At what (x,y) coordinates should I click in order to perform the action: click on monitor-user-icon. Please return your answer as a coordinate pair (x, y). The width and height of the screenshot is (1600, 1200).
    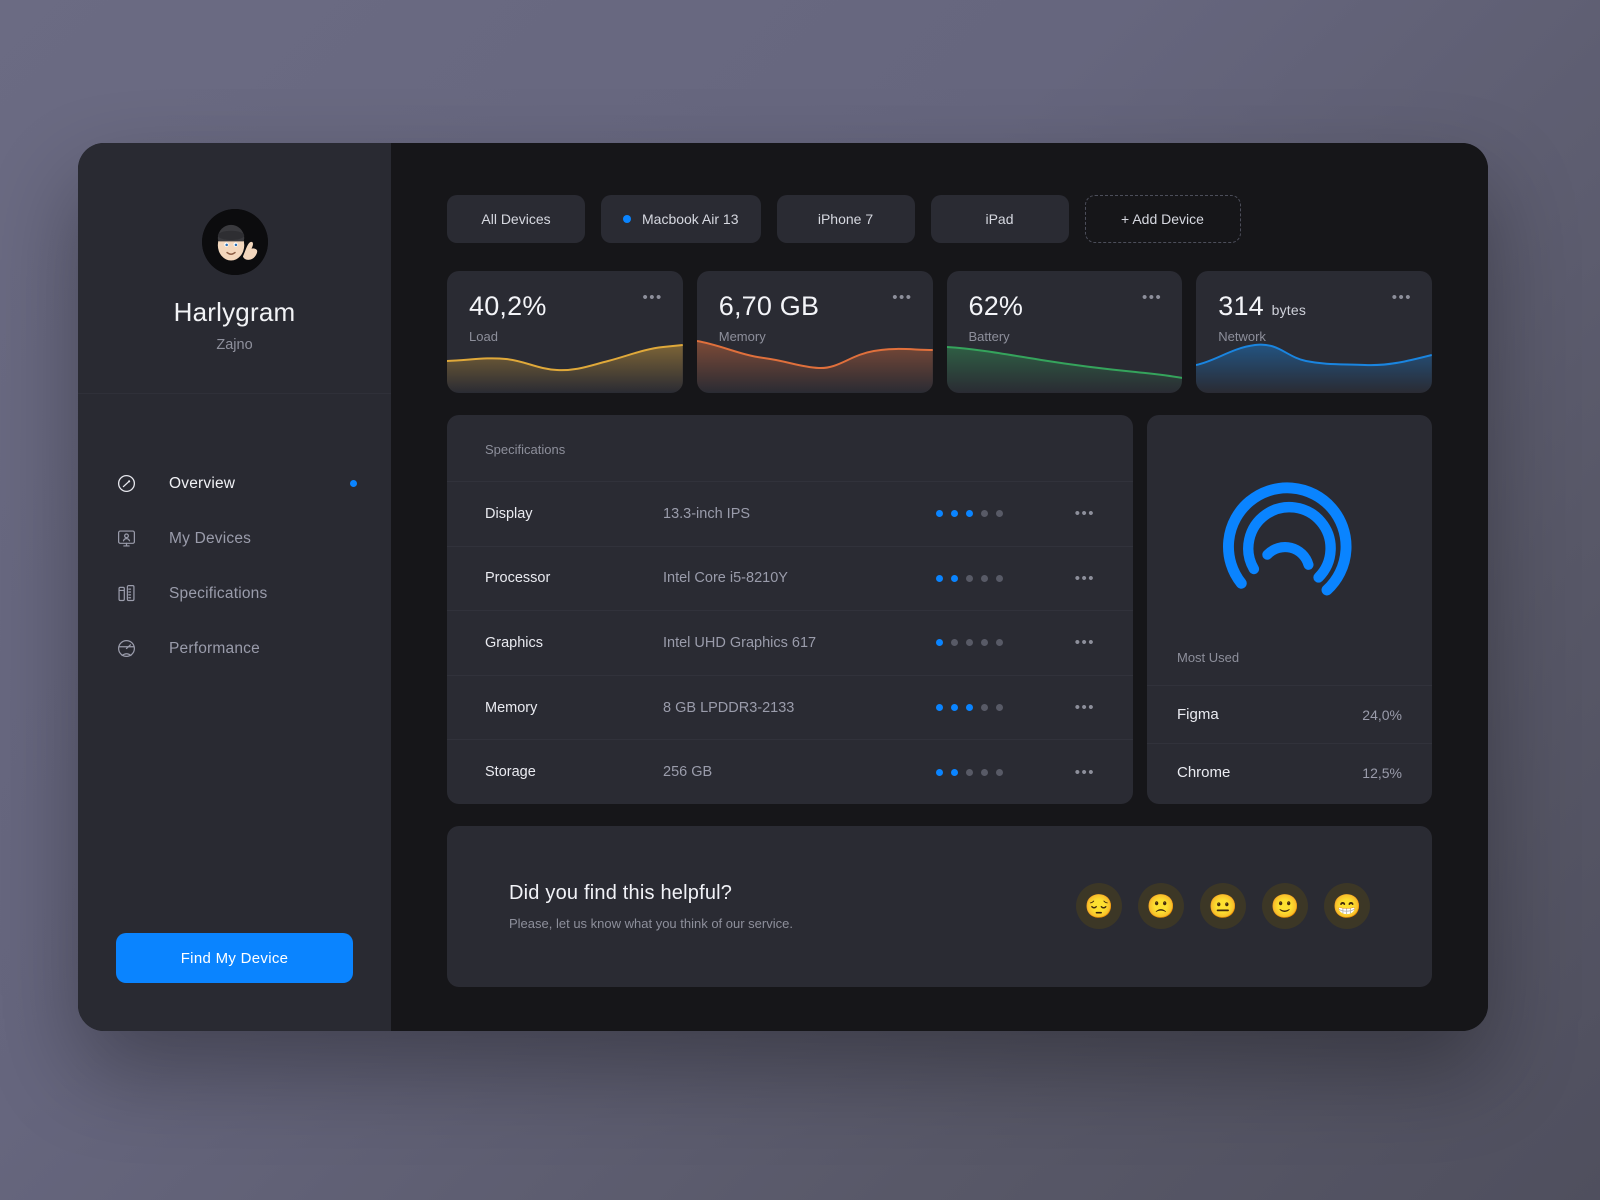
    Looking at the image, I should click on (126, 538).